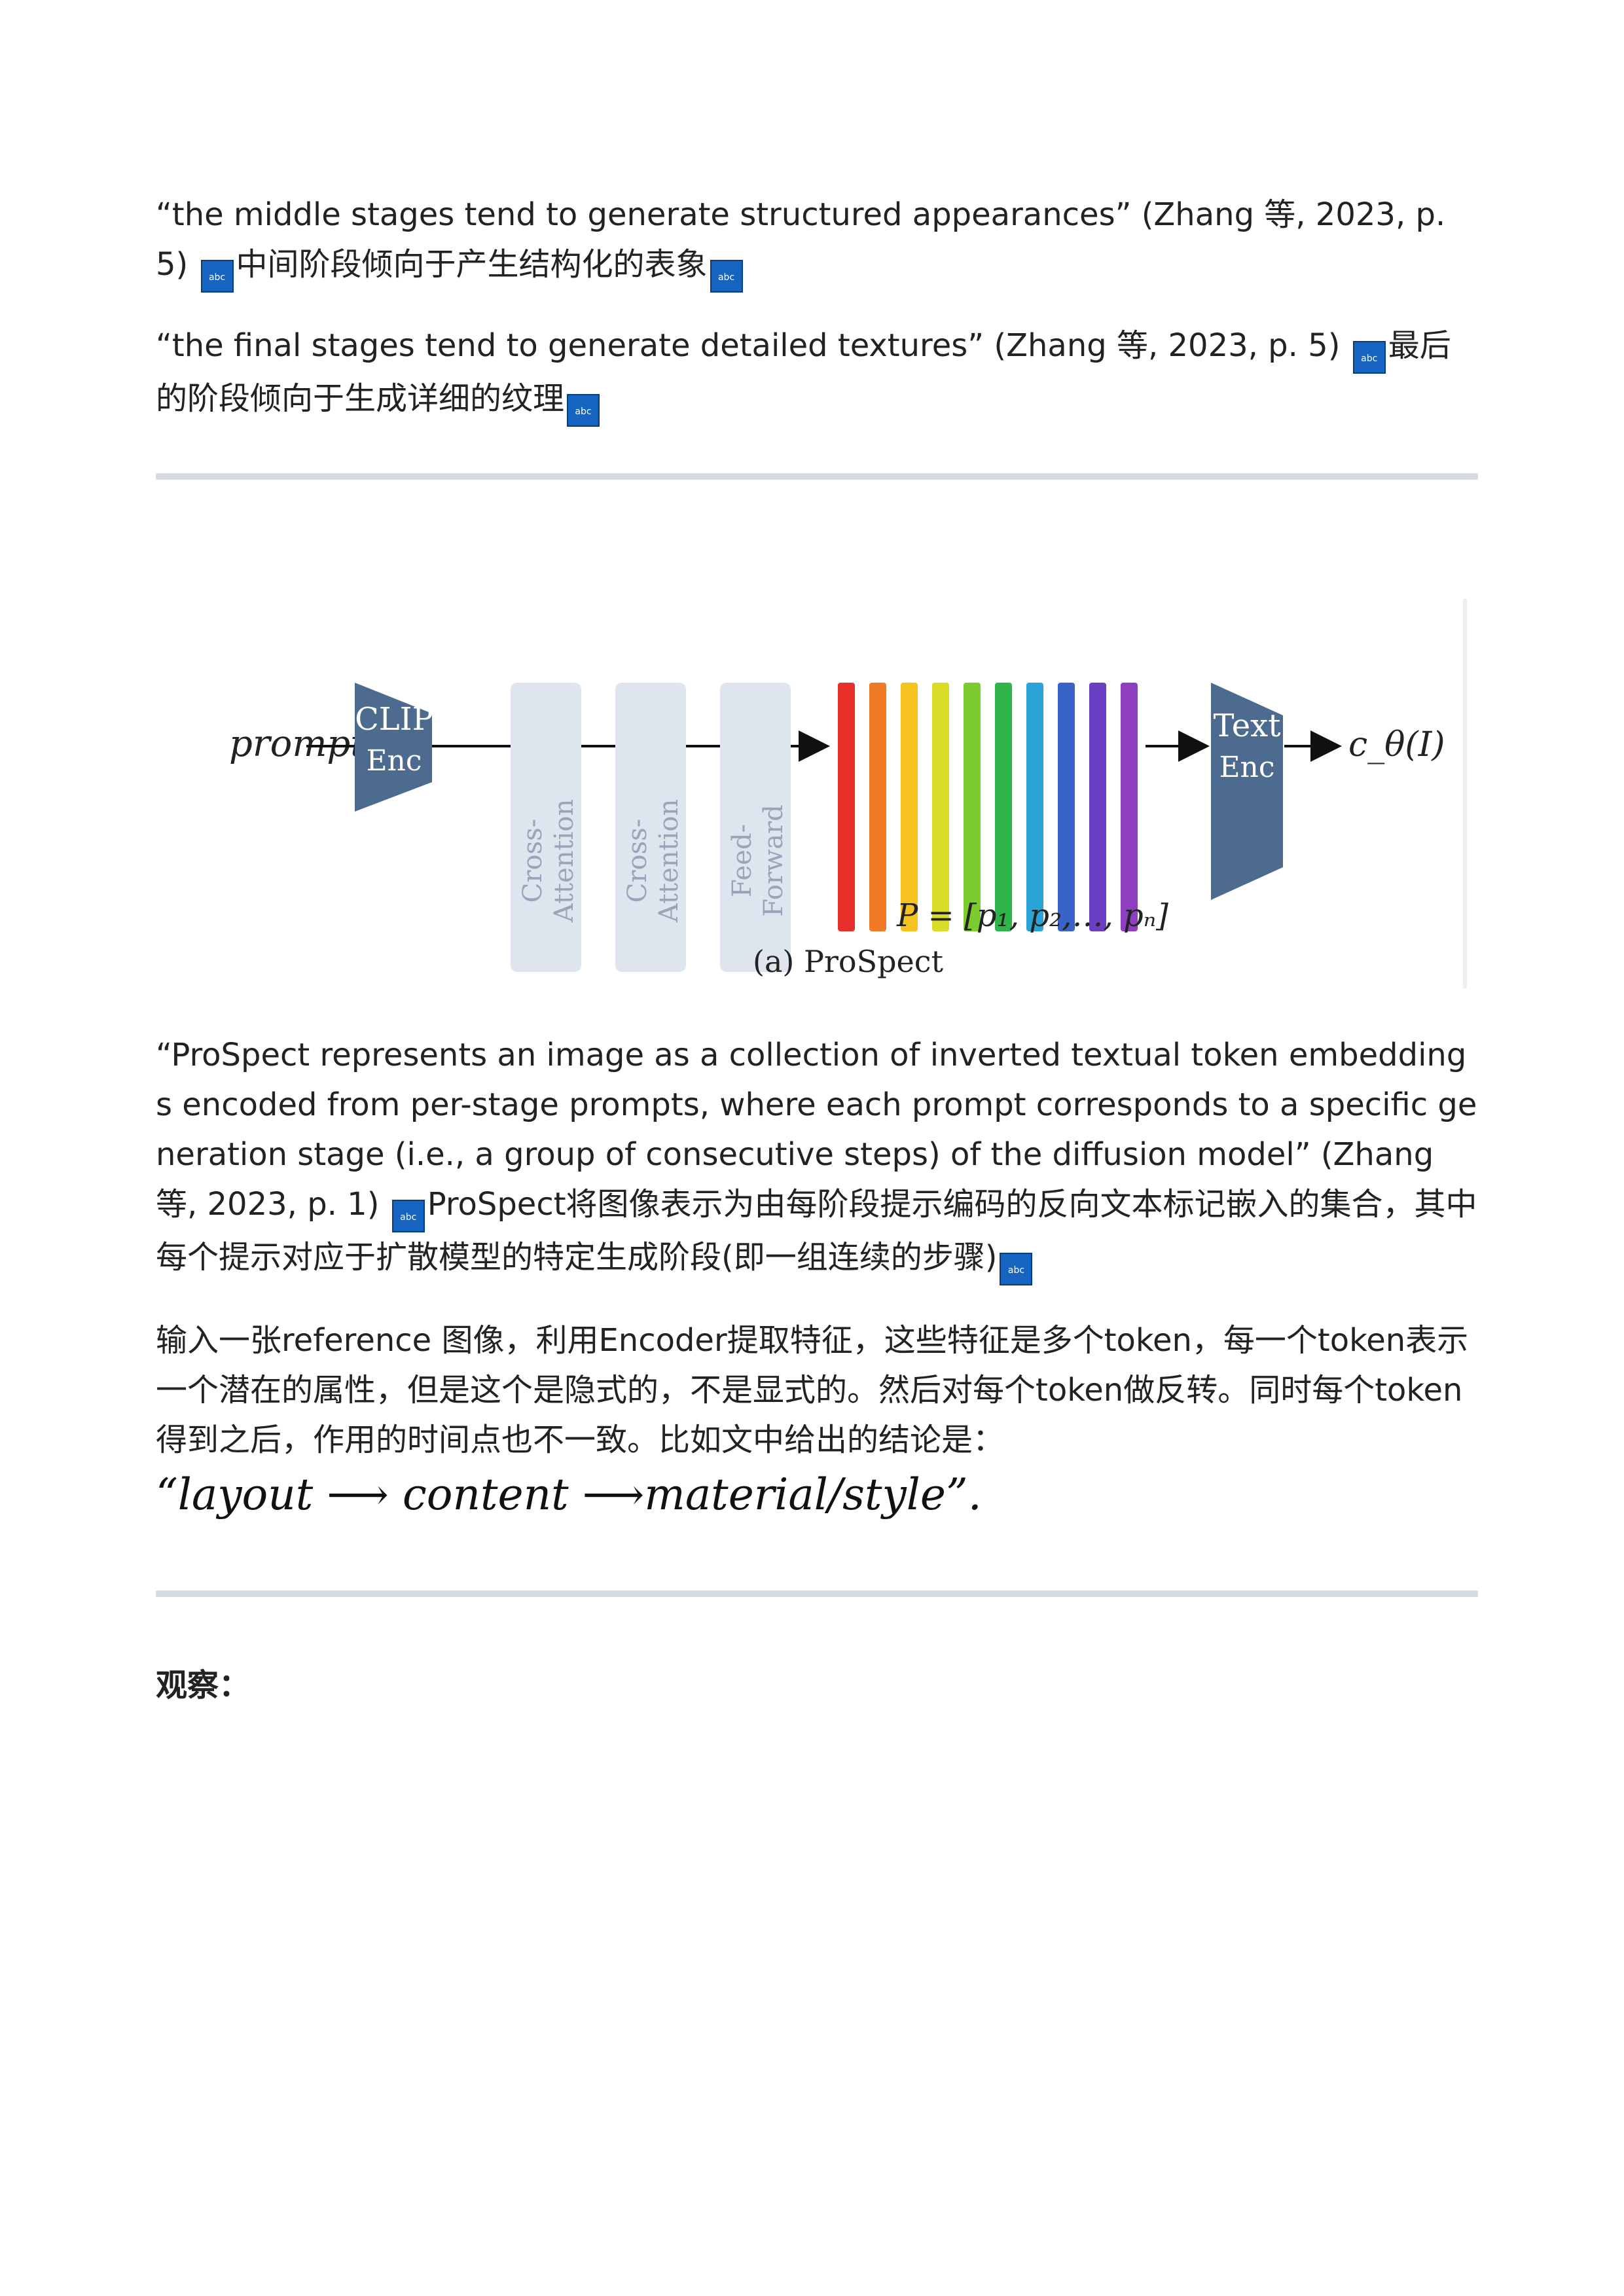 Image resolution: width=1624 pixels, height=2296 pixels. I want to click on cross-attention-block-2: Cross-Attention, so click(650, 827).